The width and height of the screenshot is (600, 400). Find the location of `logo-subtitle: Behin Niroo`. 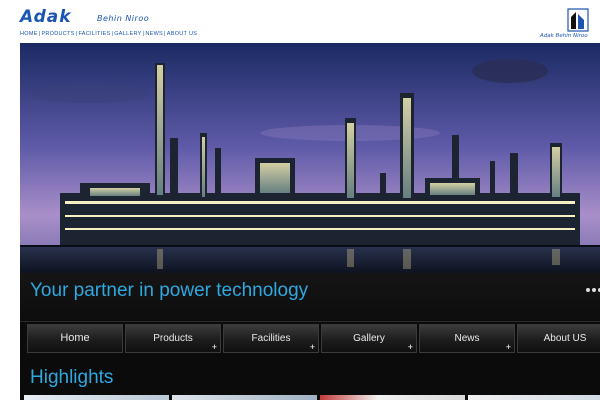

logo-subtitle: Behin Niroo is located at coordinates (123, 18).